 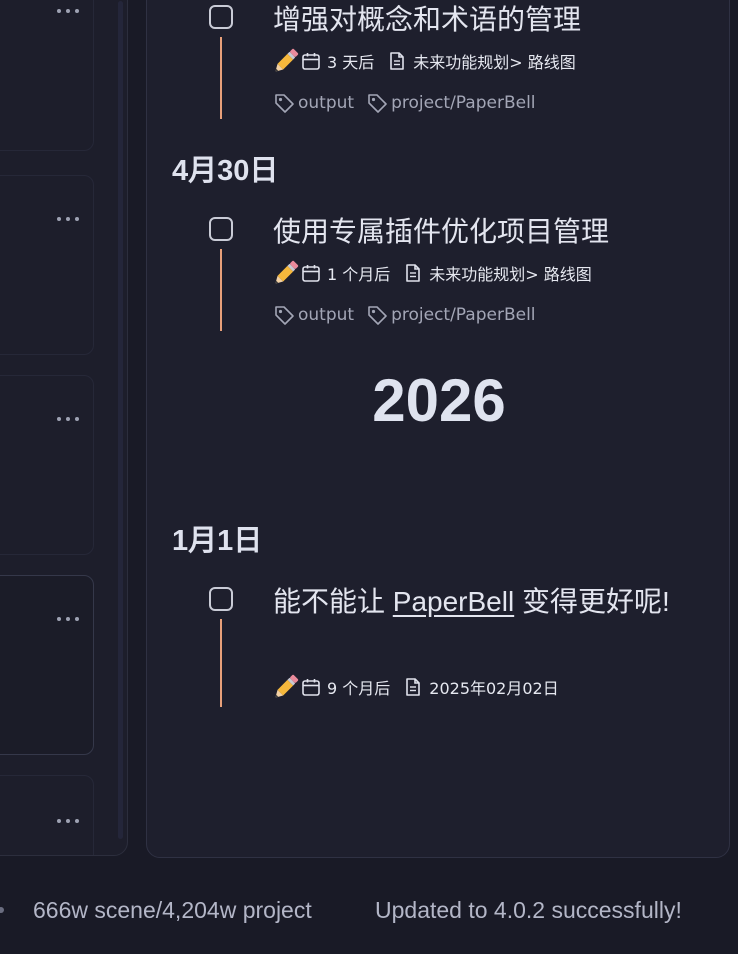 What do you see at coordinates (172, 910) in the screenshot?
I see `word-count: 666w scene/4,204w project` at bounding box center [172, 910].